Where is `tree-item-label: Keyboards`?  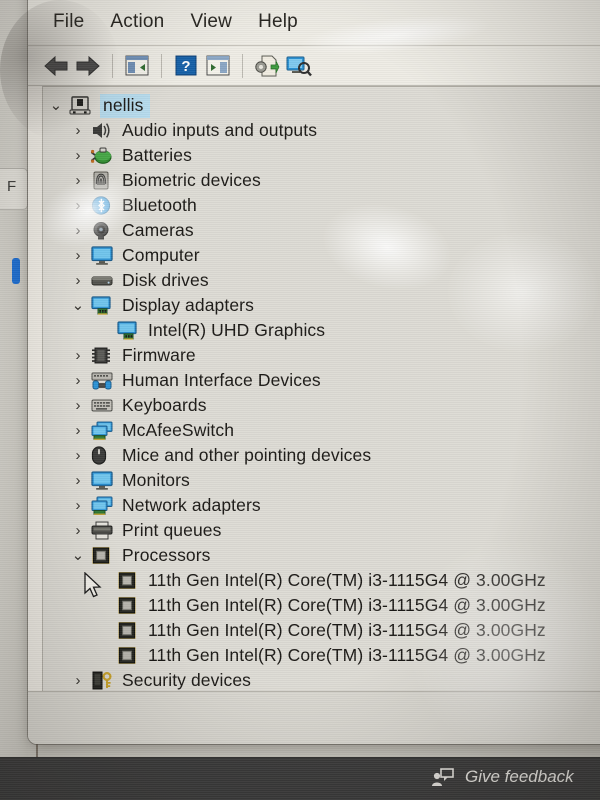
tree-item-label: Keyboards is located at coordinates (164, 404).